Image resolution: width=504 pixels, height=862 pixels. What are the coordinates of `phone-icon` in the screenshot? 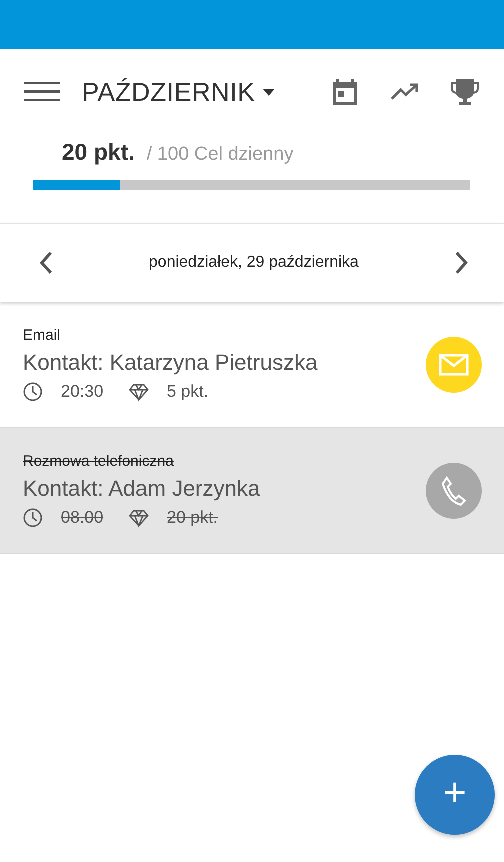 It's located at (454, 491).